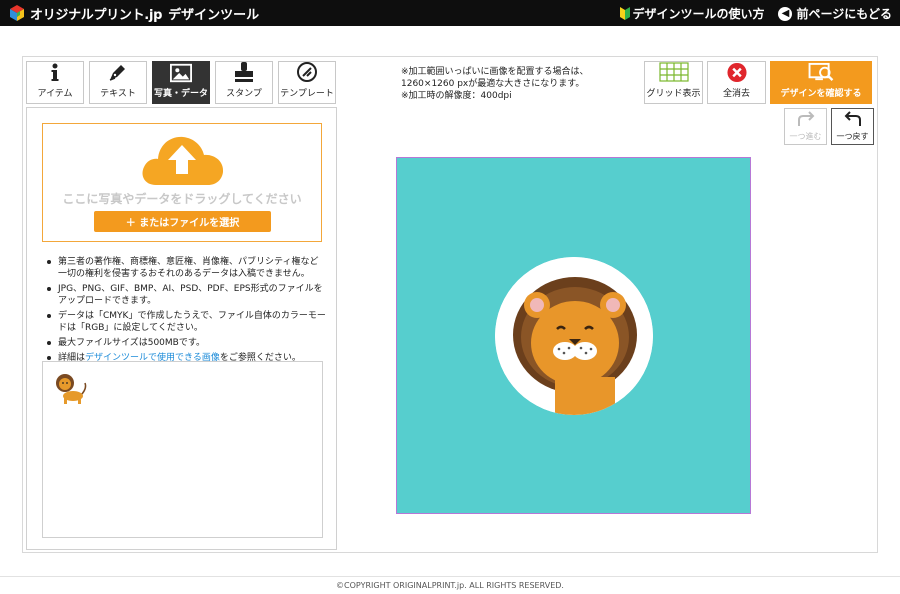 This screenshot has height=594, width=900. Describe the element at coordinates (785, 13) in the screenshot. I see `back-arrow-icon: ◀` at that location.